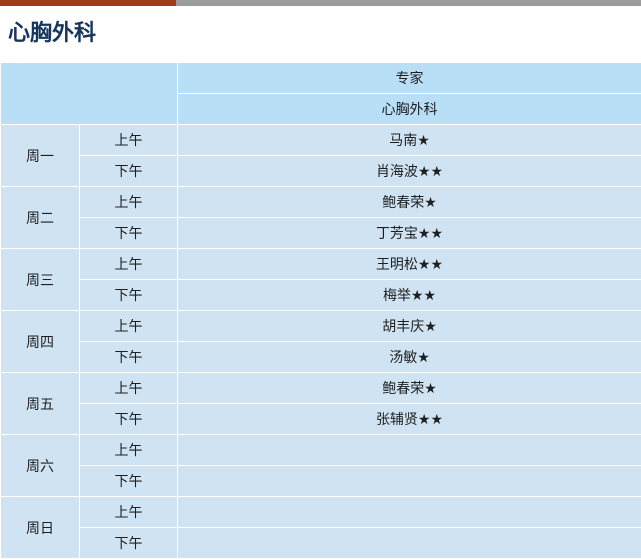  I want to click on doctor-cell: 汤敏★, so click(409, 357).